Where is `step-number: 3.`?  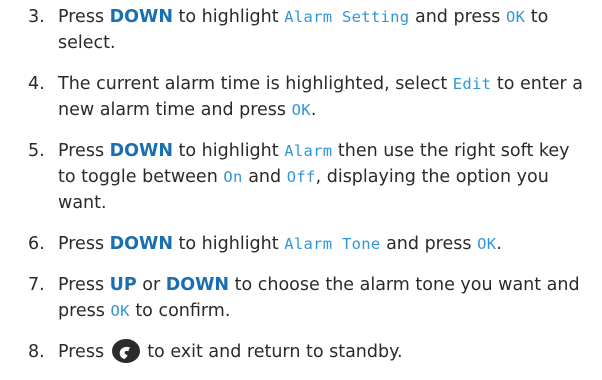
step-number: 3. is located at coordinates (36, 17).